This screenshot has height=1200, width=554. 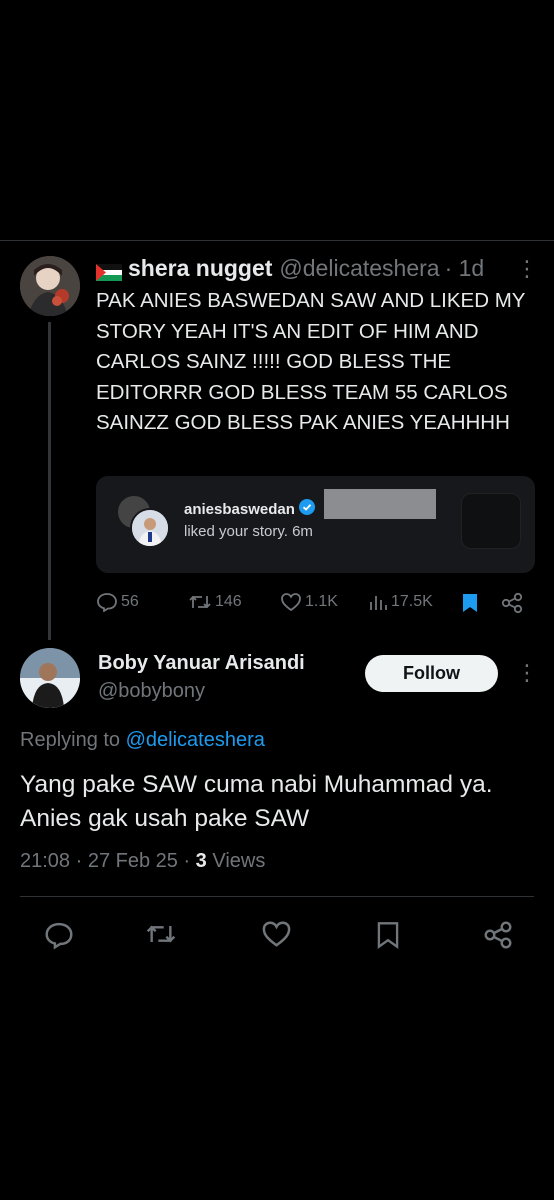 I want to click on repost-action: 146, so click(x=215, y=602).